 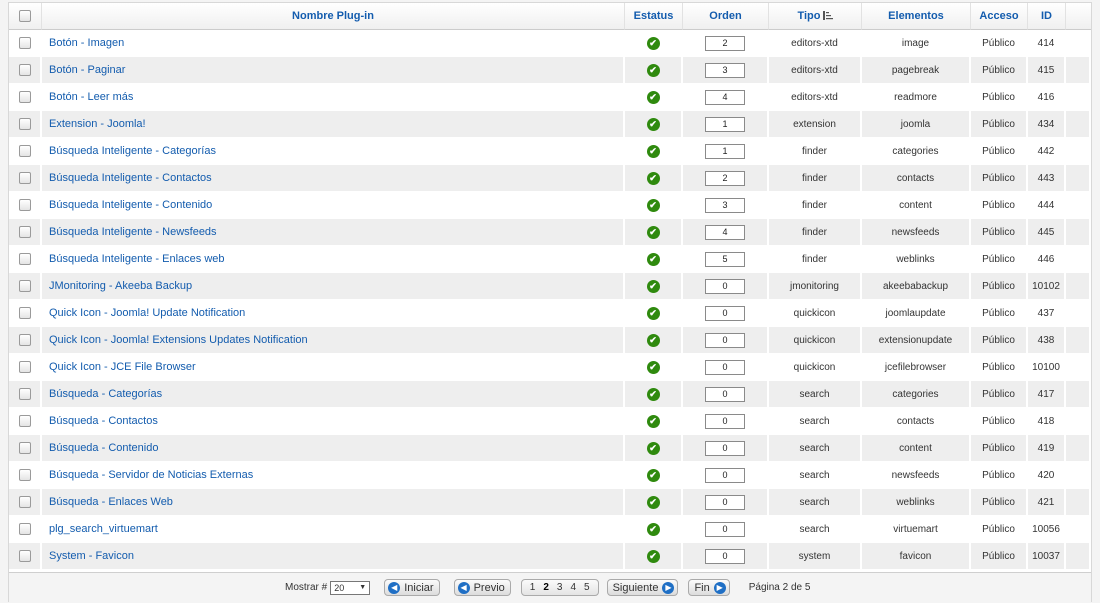 What do you see at coordinates (25, 16) in the screenshot?
I see `select-all-checkbox` at bounding box center [25, 16].